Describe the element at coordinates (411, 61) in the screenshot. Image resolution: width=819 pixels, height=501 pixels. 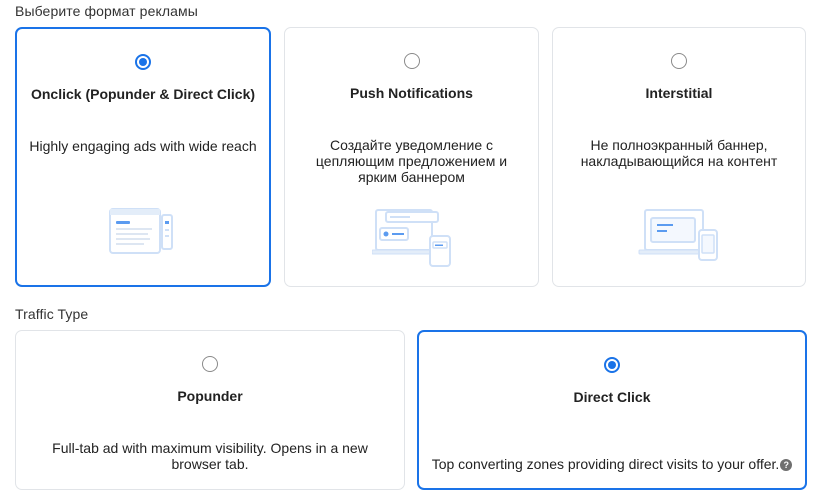
I see `push-radio` at that location.